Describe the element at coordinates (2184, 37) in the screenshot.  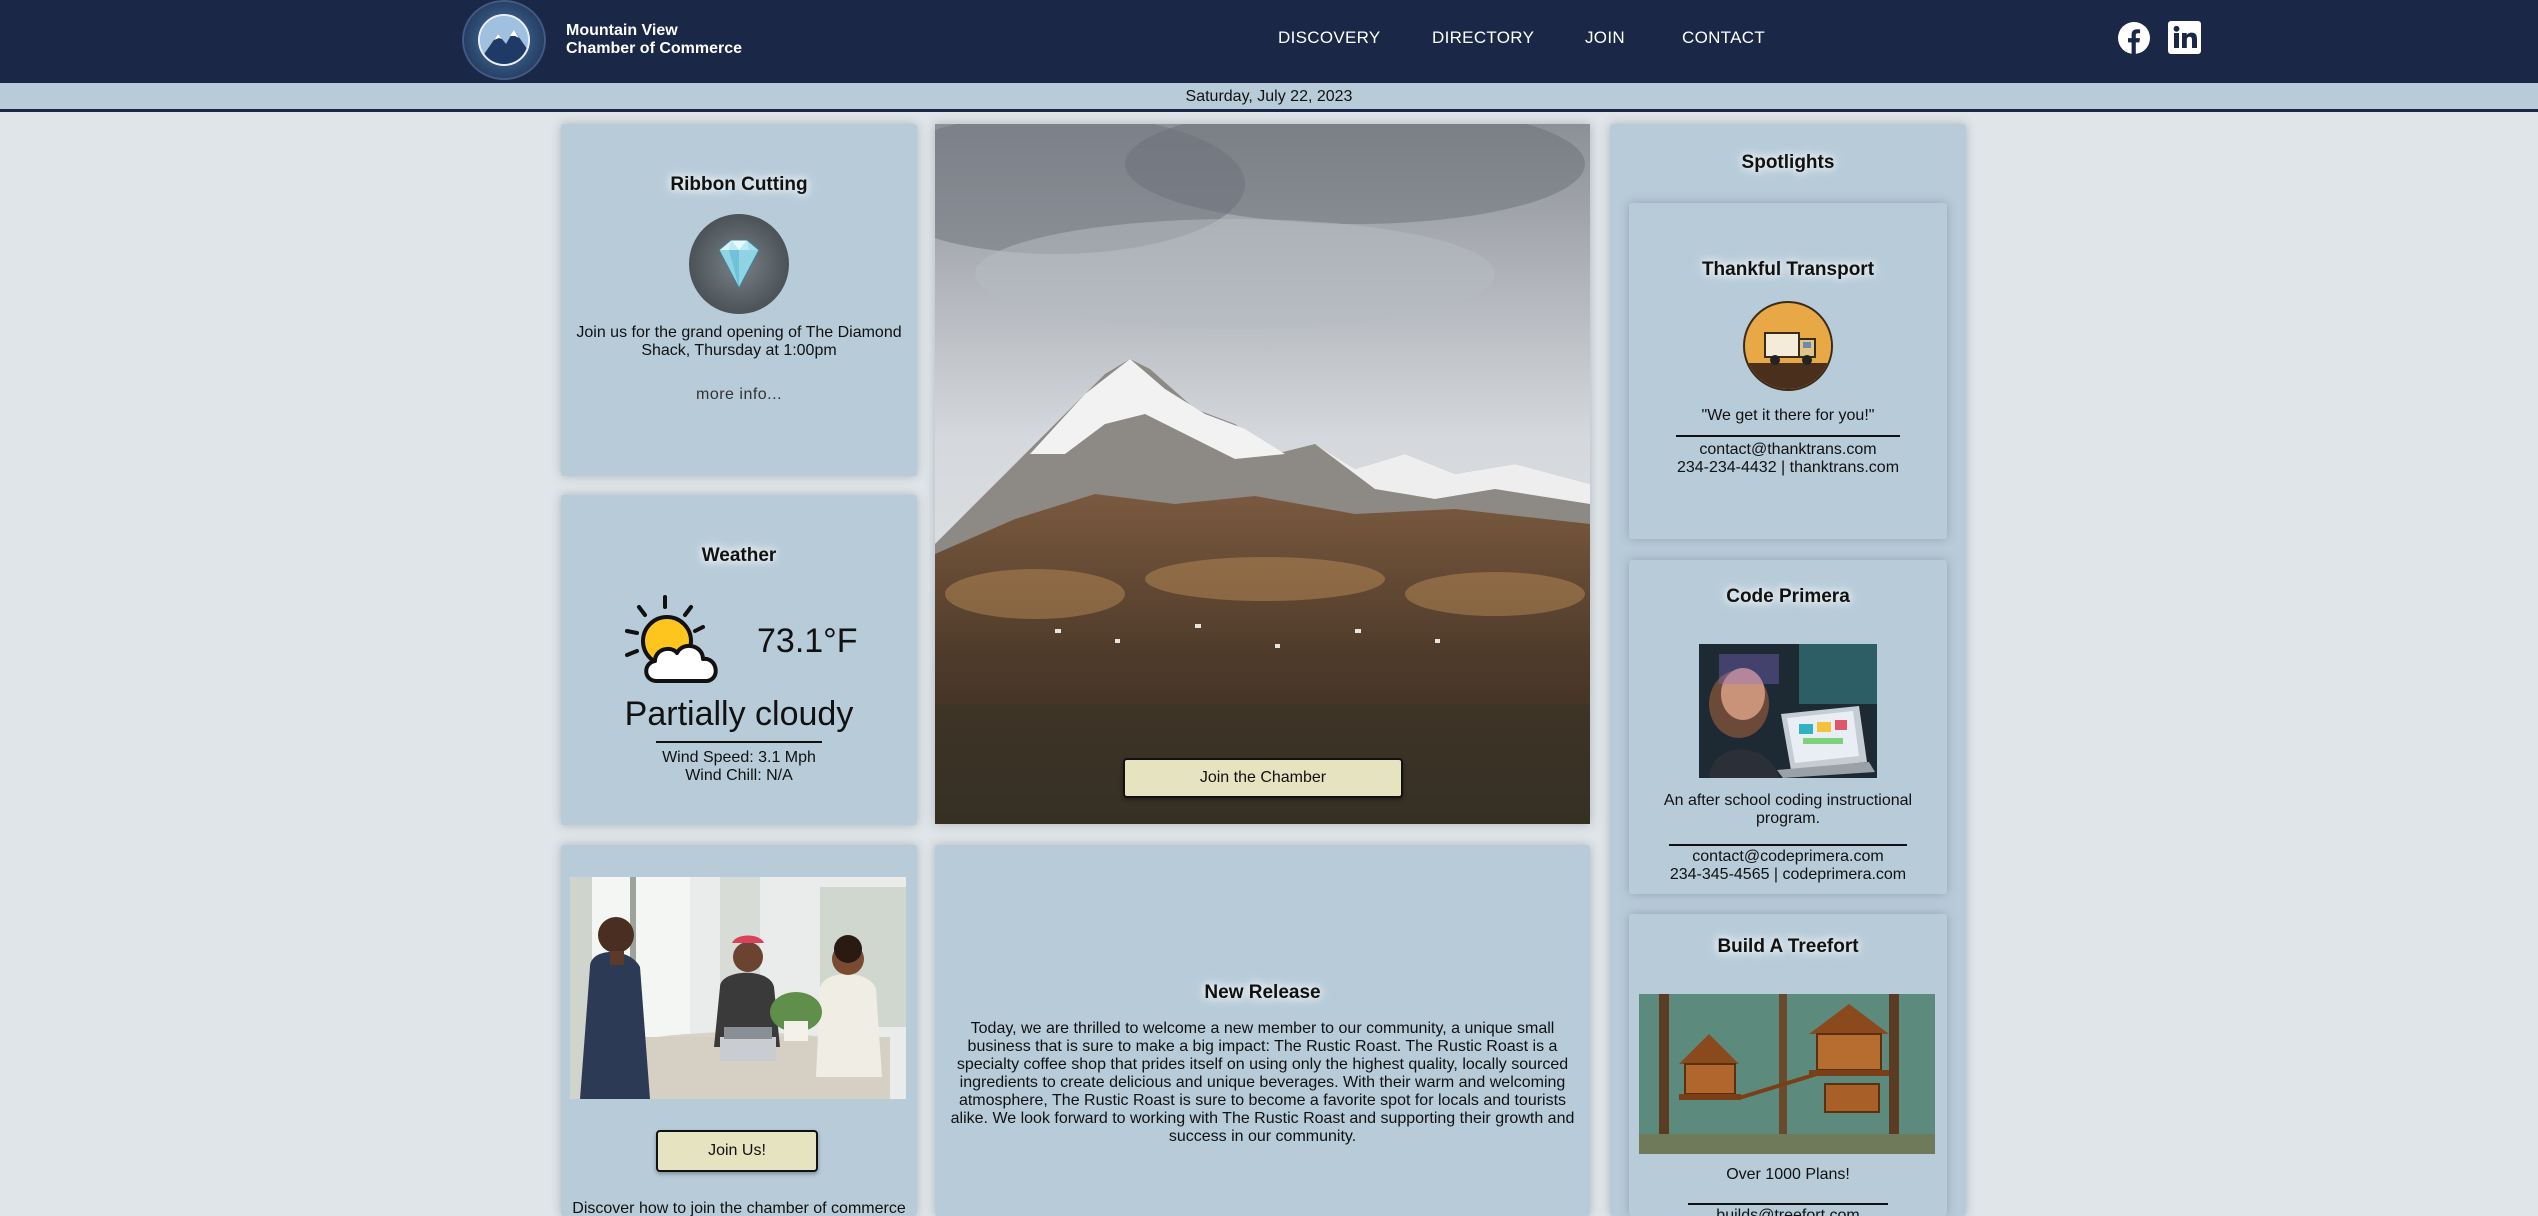
I see `linkedin-icon` at that location.